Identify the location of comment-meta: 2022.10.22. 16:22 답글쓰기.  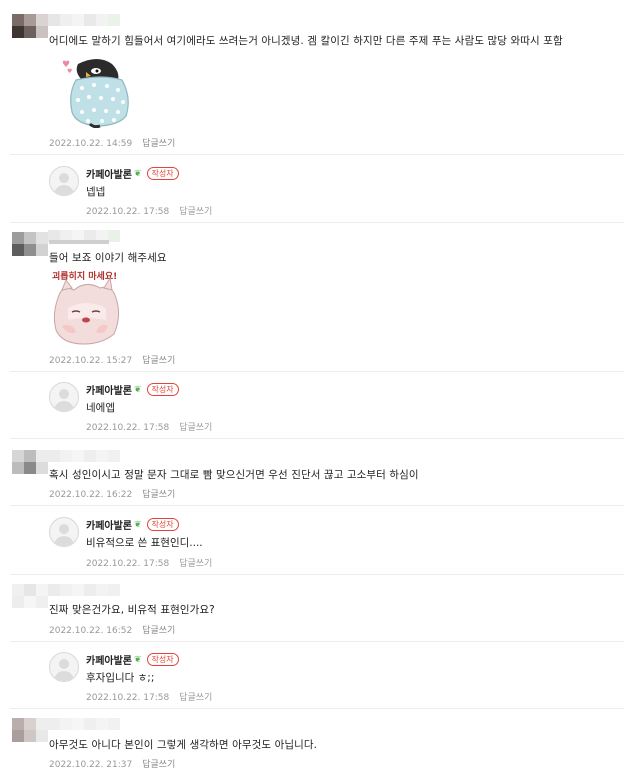
(112, 493).